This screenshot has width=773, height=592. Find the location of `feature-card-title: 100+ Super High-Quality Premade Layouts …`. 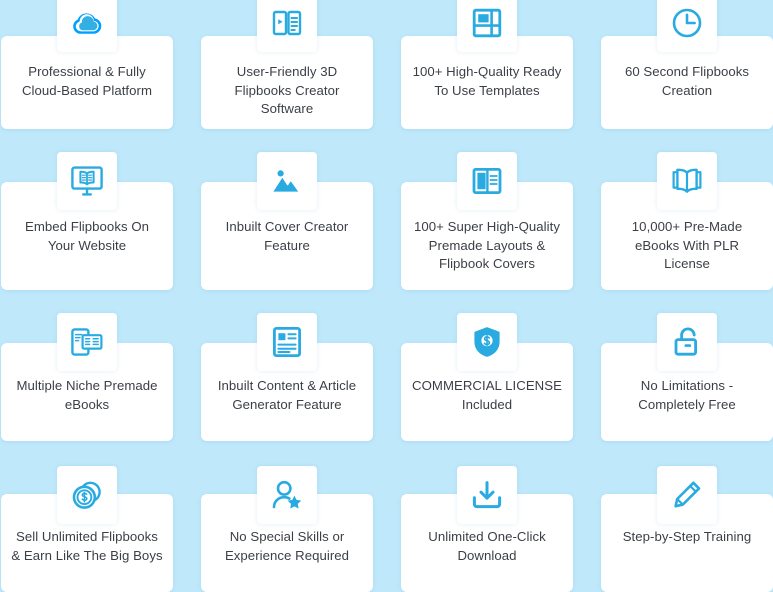

feature-card-title: 100+ Super High-Quality Premade Layouts … is located at coordinates (487, 245).